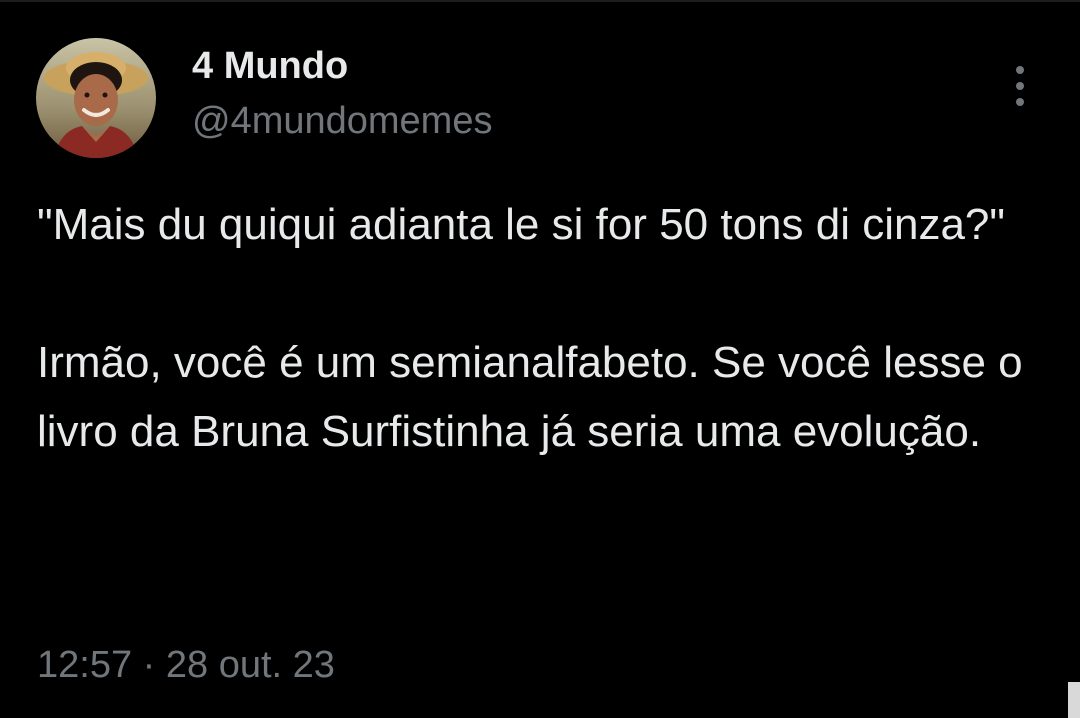 Image resolution: width=1080 pixels, height=718 pixels. I want to click on avatar, so click(96, 98).